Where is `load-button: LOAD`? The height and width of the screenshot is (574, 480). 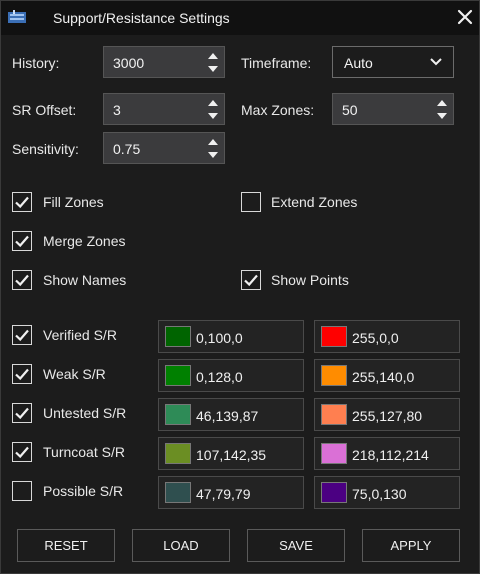
load-button: LOAD is located at coordinates (181, 545).